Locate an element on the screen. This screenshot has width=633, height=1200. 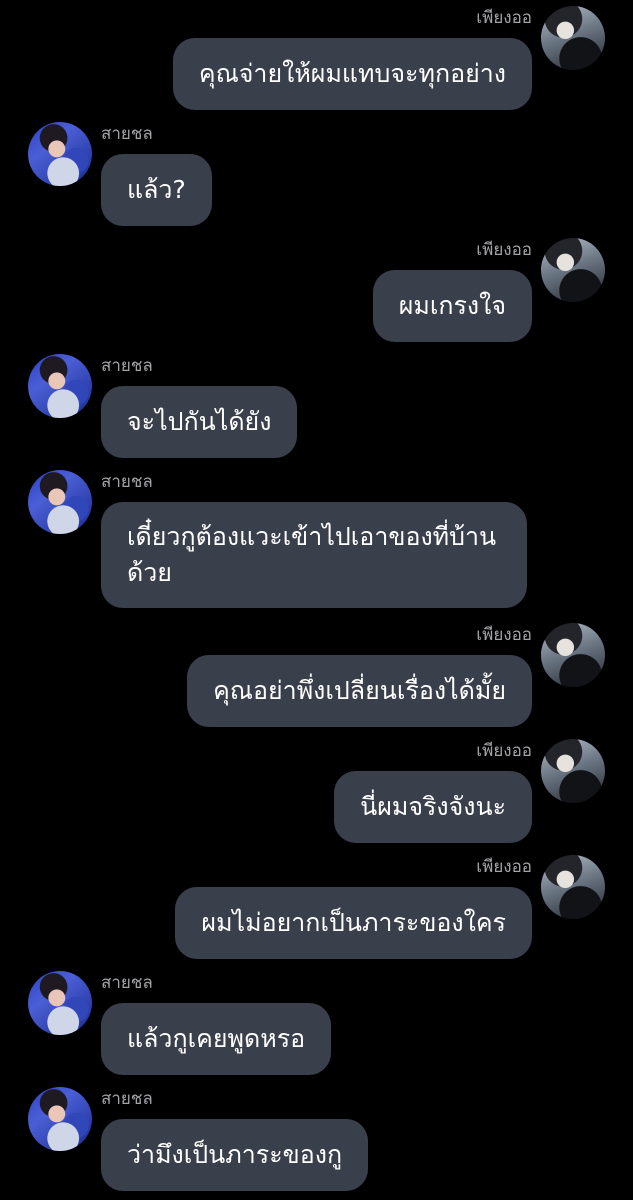
message-bubble: ผมไม่อยากเป็นภาระของใคร is located at coordinates (353, 923).